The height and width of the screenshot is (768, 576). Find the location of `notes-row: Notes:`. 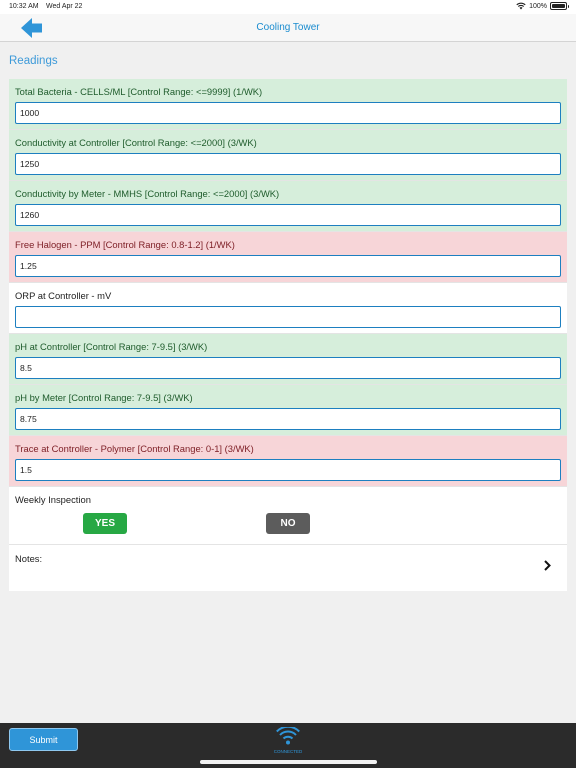

notes-row: Notes: is located at coordinates (288, 568).